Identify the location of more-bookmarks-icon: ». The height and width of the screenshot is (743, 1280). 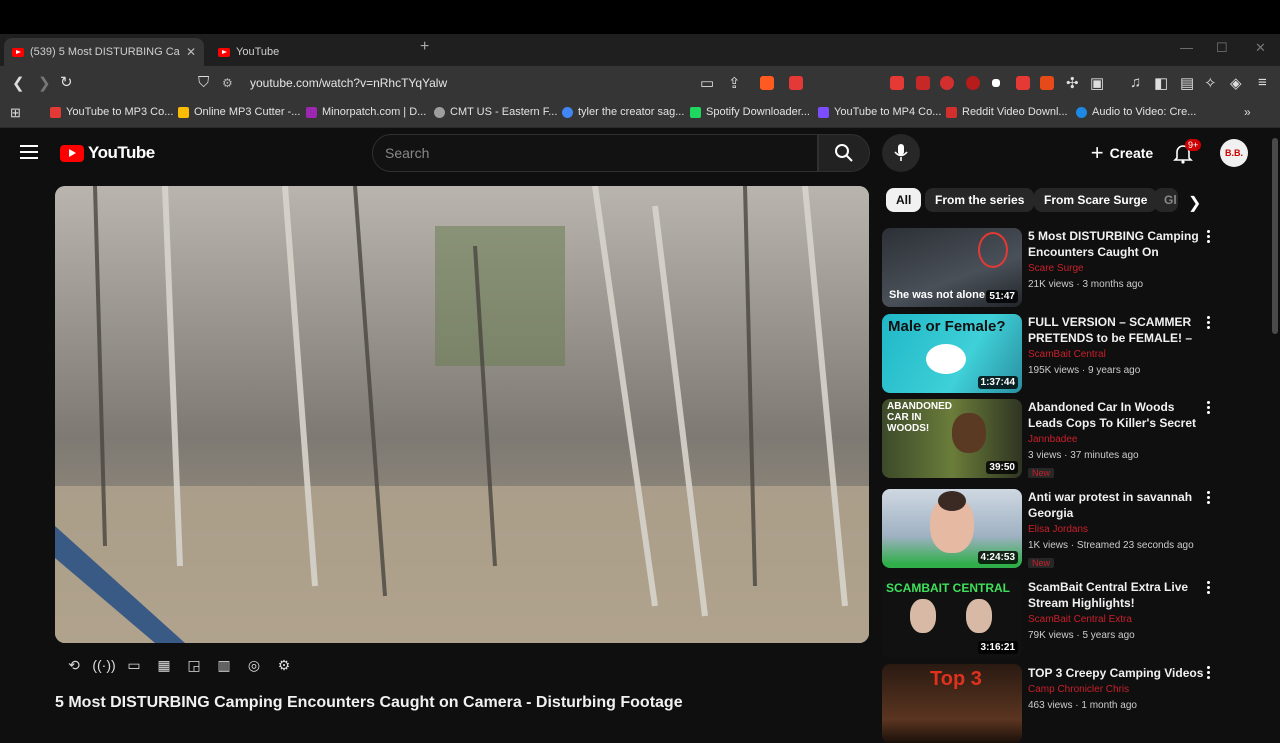
(1247, 112).